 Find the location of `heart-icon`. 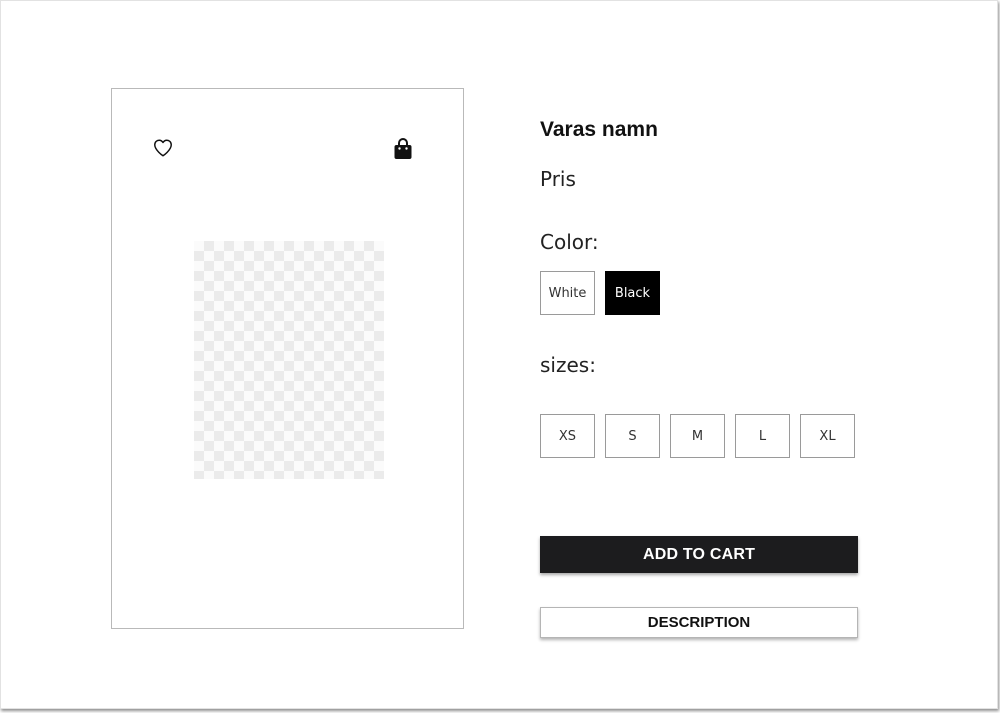

heart-icon is located at coordinates (163, 148).